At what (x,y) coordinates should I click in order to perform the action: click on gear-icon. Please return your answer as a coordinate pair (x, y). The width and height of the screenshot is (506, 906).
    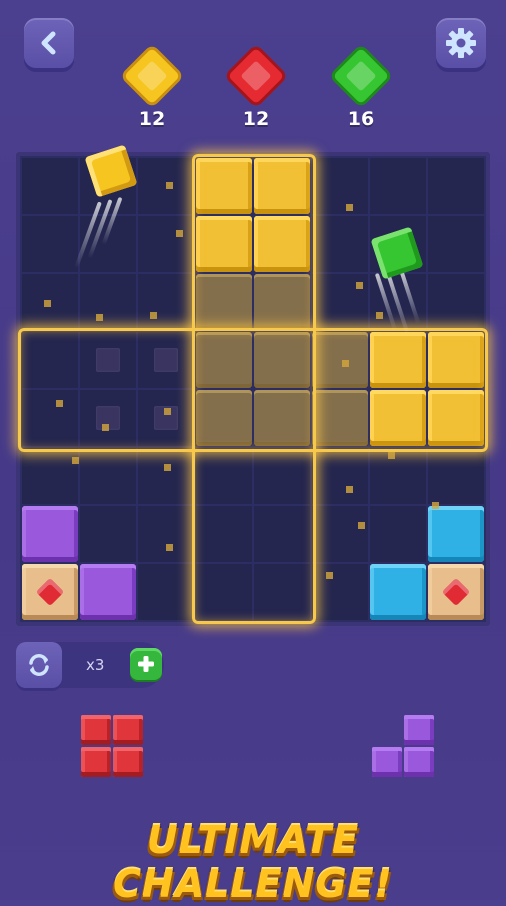
    Looking at the image, I should click on (461, 43).